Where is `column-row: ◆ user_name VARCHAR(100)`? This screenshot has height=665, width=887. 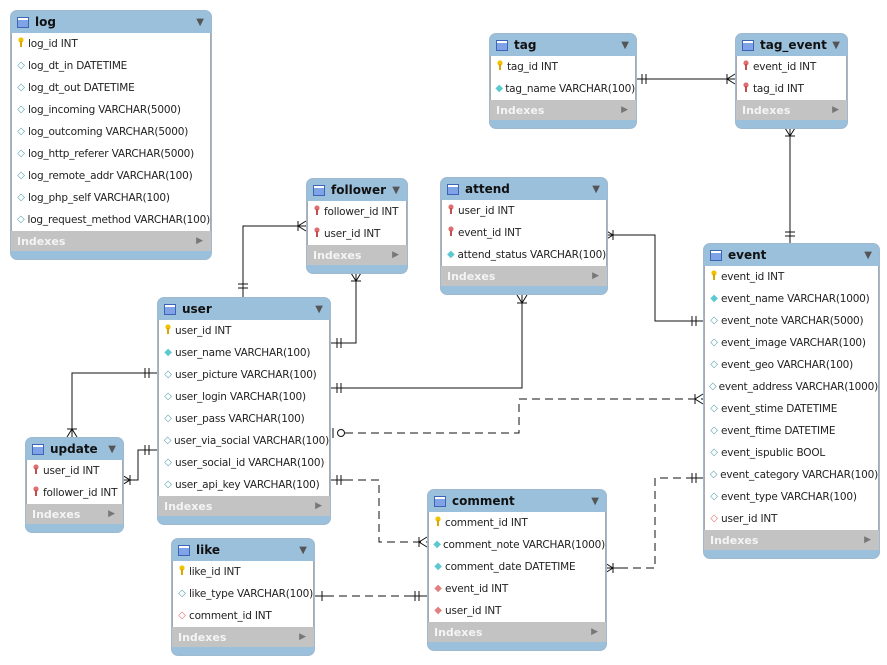
column-row: ◆ user_name VARCHAR(100) is located at coordinates (244, 353).